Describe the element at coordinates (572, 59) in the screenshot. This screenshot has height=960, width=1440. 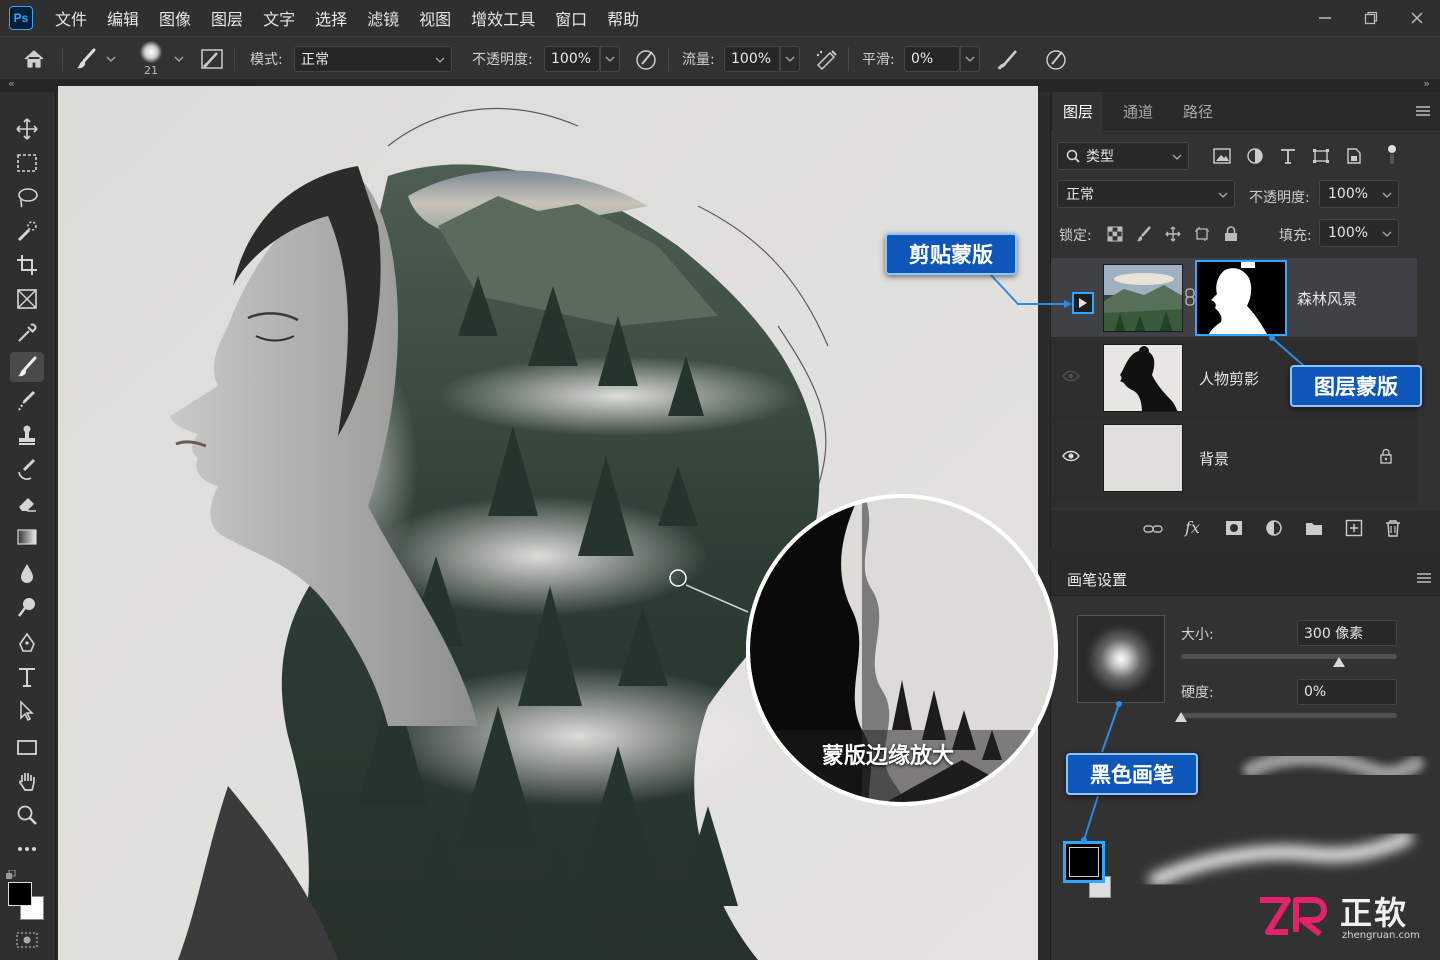
I see `opacity-input: 100%` at that location.